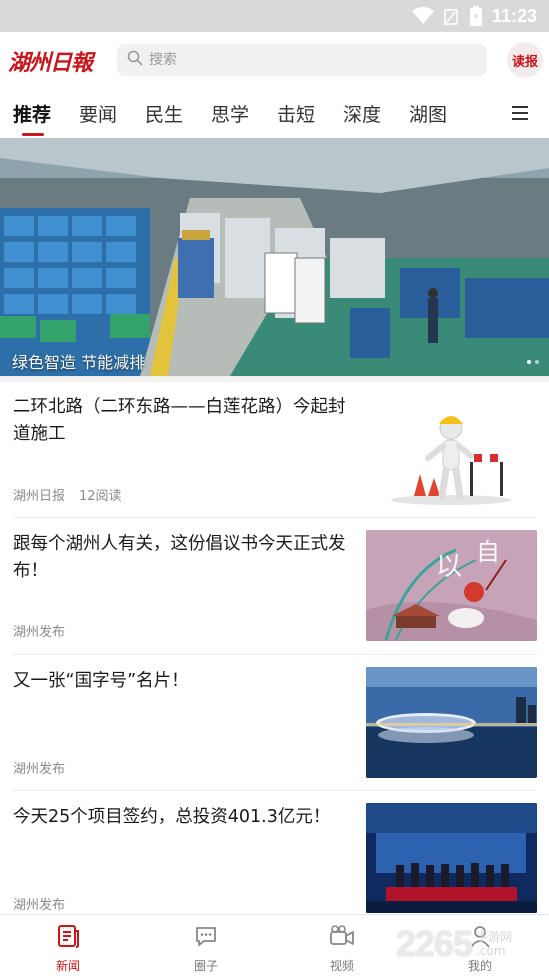 The image size is (549, 976). What do you see at coordinates (274, 113) in the screenshot?
I see `category-tabs: 推荐 要闻 民生 思学 击短 深度 湖图` at bounding box center [274, 113].